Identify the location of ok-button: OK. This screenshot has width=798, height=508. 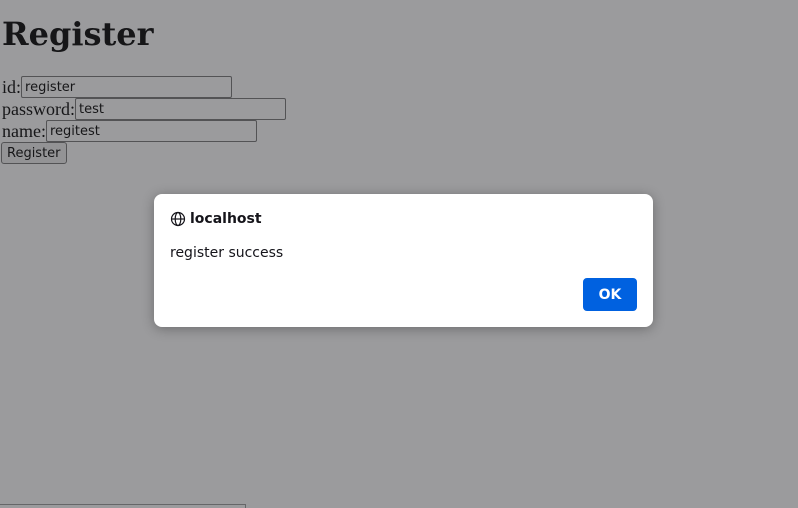
(610, 294).